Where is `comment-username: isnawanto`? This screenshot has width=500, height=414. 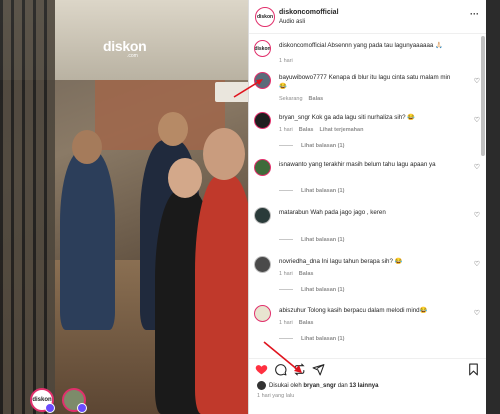 comment-username: isnawanto is located at coordinates (293, 164).